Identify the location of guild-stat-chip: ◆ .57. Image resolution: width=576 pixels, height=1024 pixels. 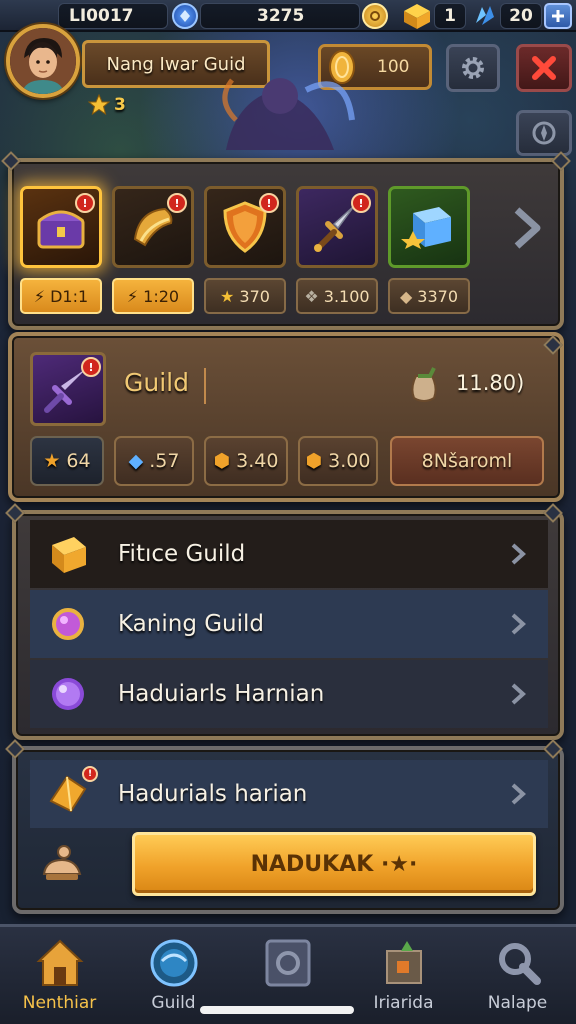
(154, 461).